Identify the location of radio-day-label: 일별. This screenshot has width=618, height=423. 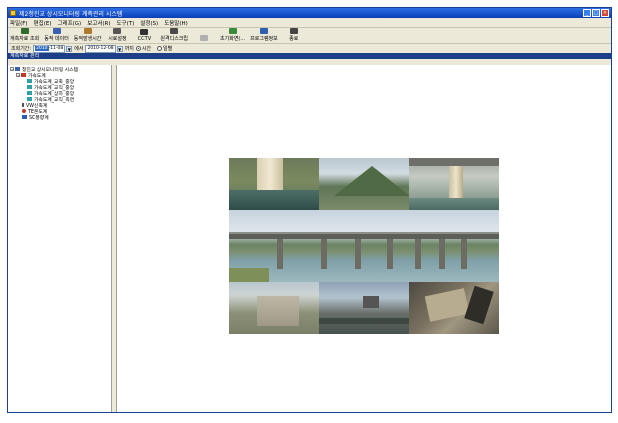
(168, 49).